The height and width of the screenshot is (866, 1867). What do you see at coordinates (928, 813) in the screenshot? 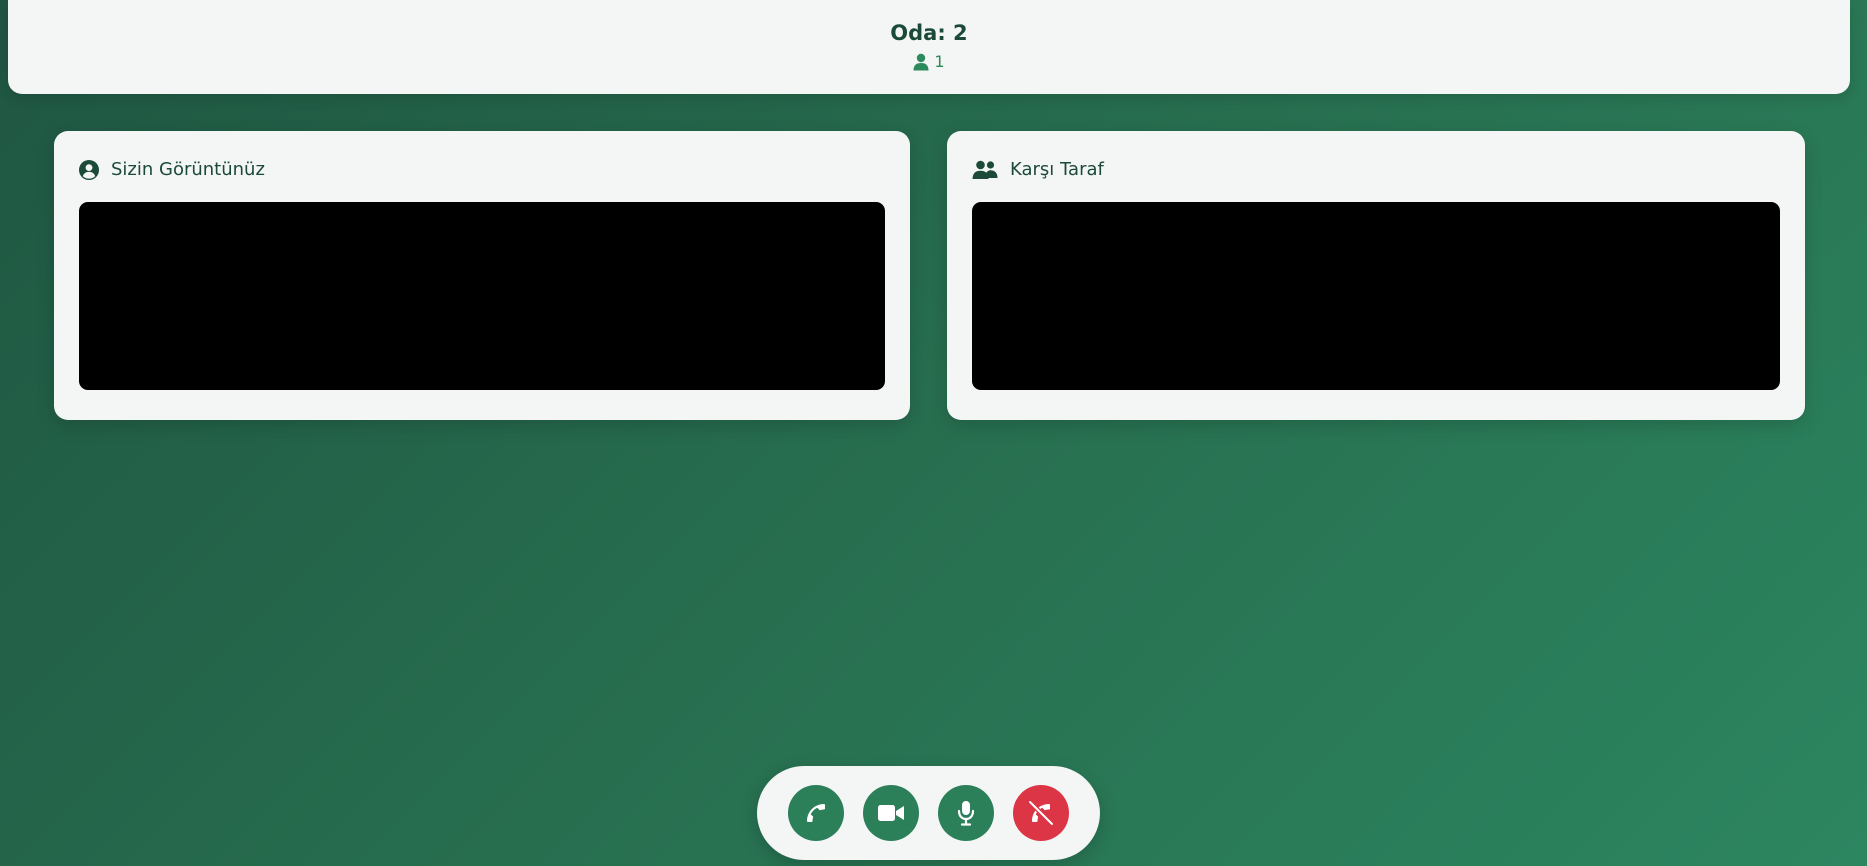
I see `call-controls` at bounding box center [928, 813].